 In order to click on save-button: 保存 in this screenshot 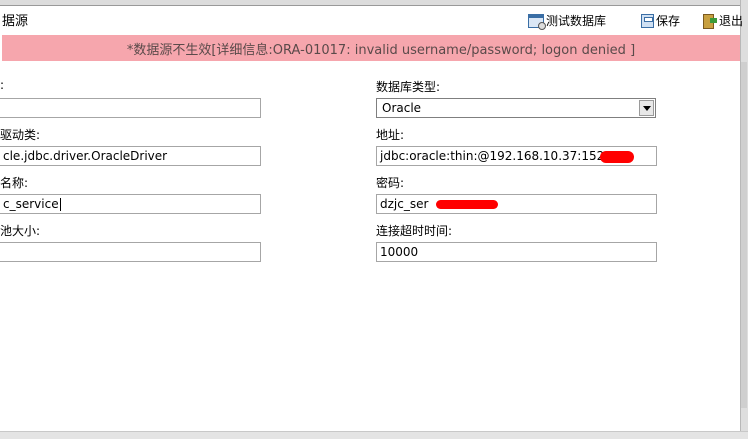, I will do `click(660, 20)`.